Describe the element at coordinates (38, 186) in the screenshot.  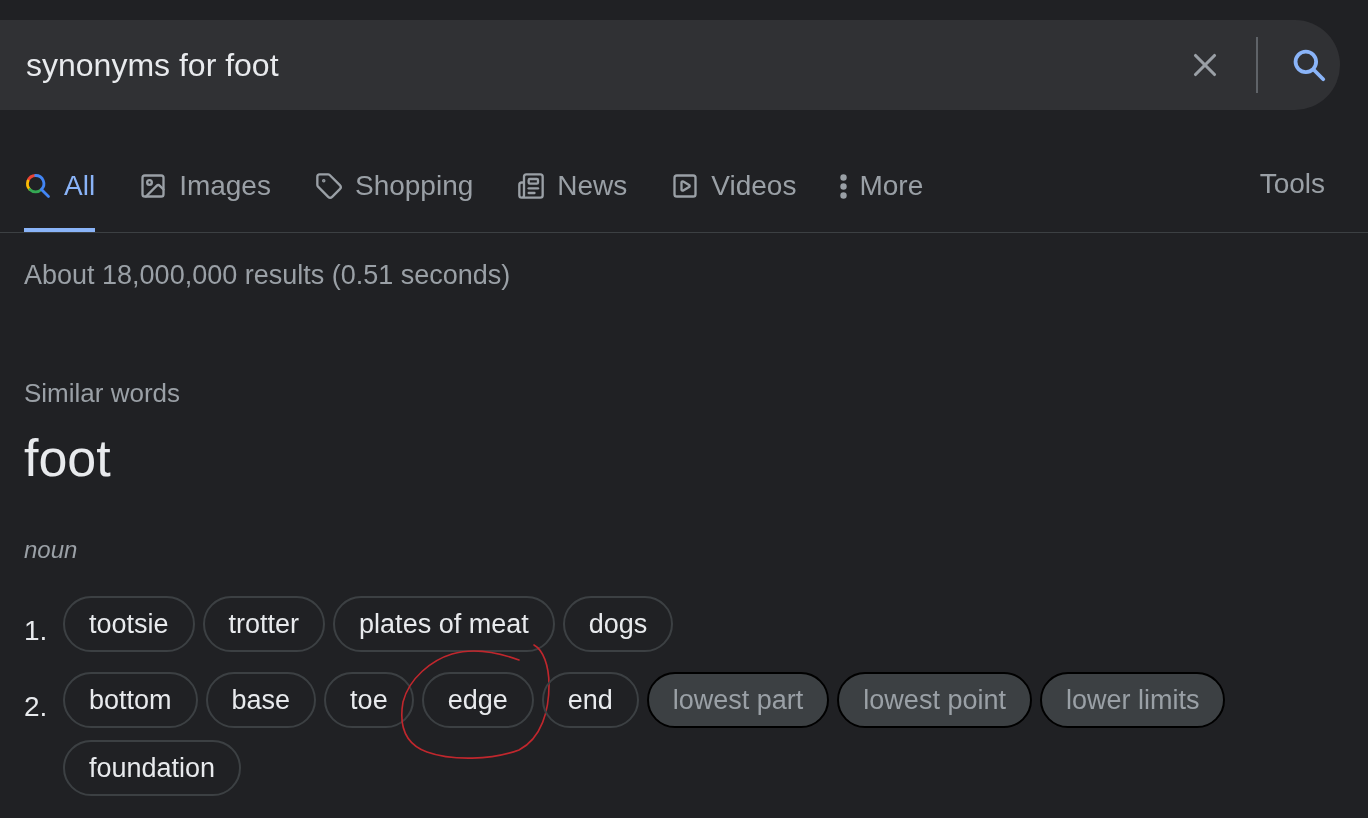
I see `multicolor-search-icon` at that location.